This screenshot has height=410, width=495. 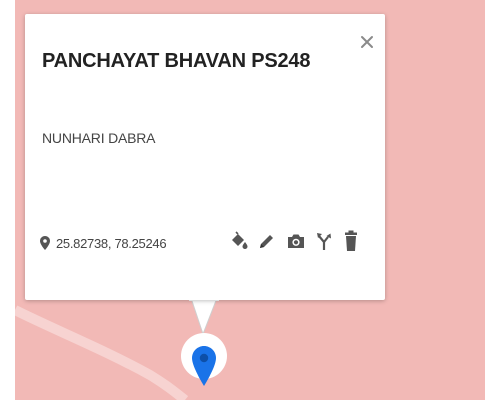 I want to click on location-pin-icon, so click(x=45, y=243).